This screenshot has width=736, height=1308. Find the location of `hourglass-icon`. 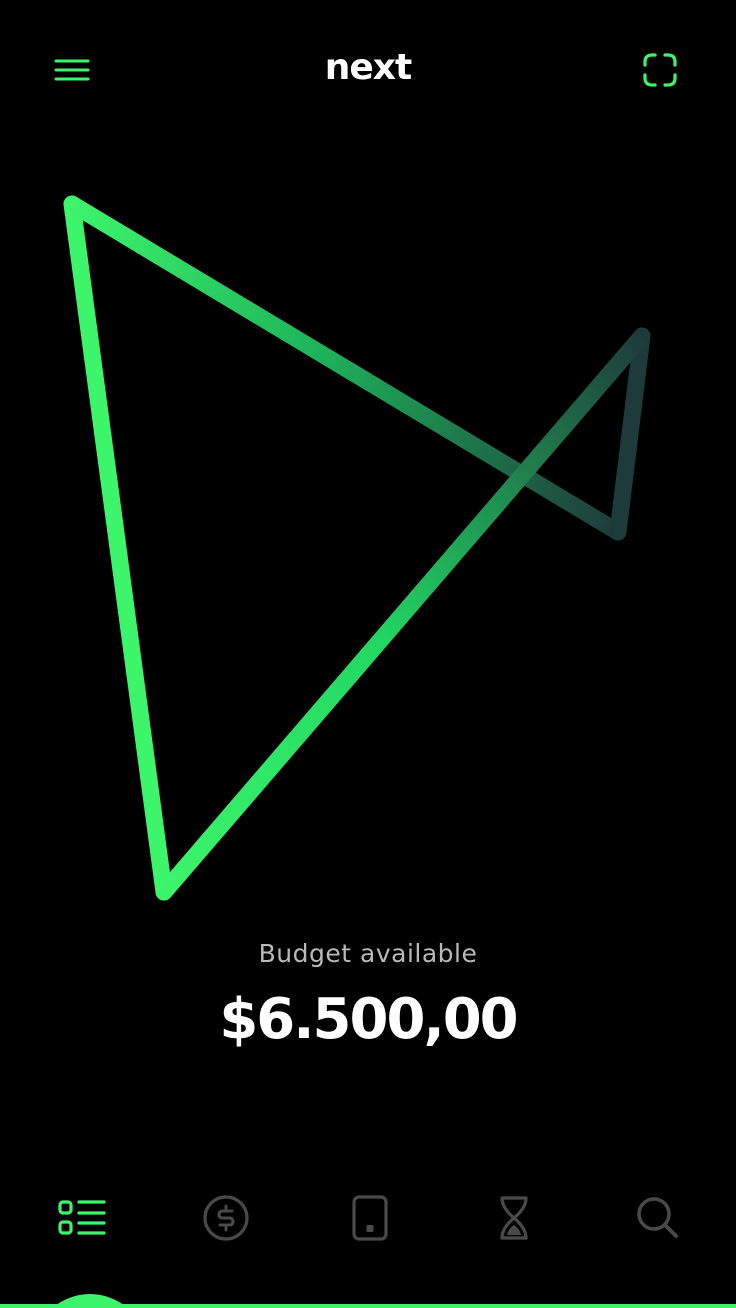

hourglass-icon is located at coordinates (514, 1218).